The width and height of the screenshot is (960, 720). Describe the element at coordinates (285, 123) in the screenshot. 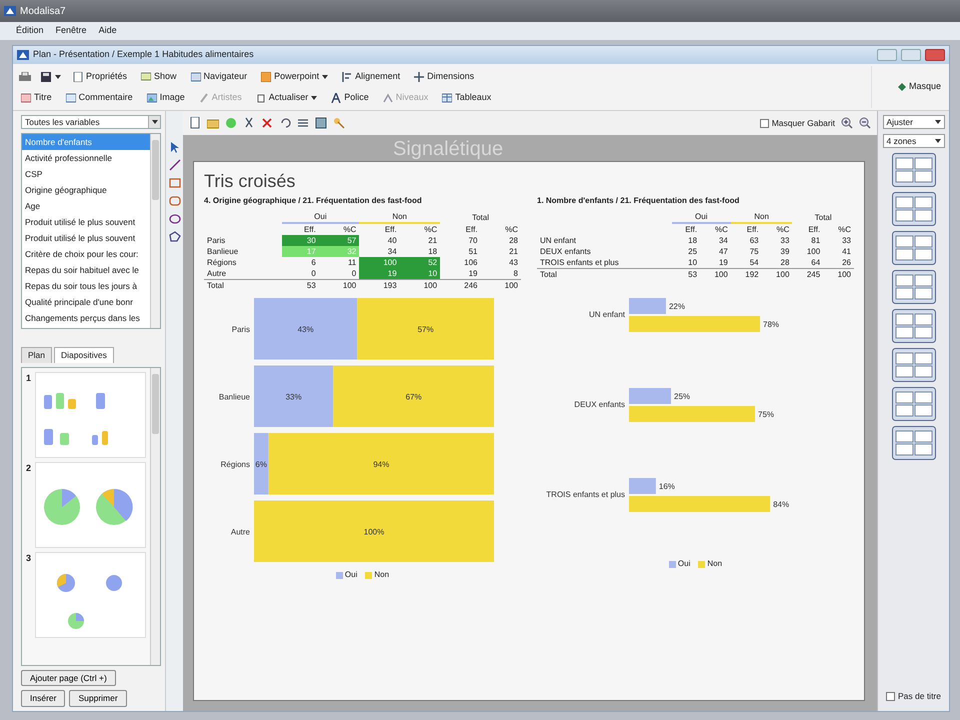

I see `undo-icon` at that location.